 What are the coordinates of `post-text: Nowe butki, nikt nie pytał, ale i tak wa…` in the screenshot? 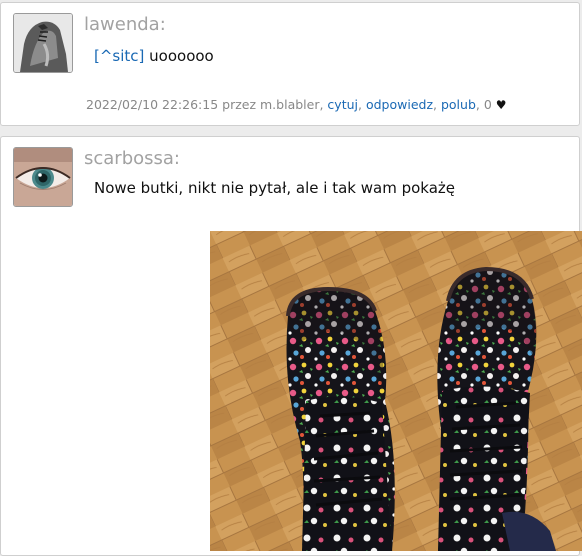 It's located at (274, 188).